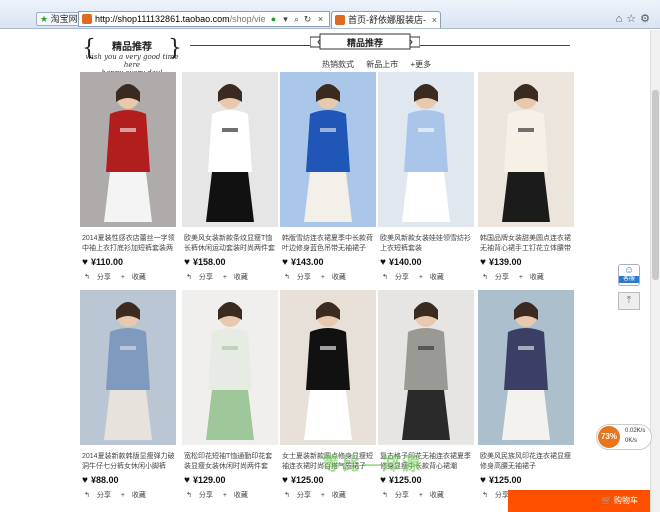 This screenshot has width=660, height=512. Describe the element at coordinates (372, 464) in the screenshot. I see `video-watermark: 等比—郑源` at that location.